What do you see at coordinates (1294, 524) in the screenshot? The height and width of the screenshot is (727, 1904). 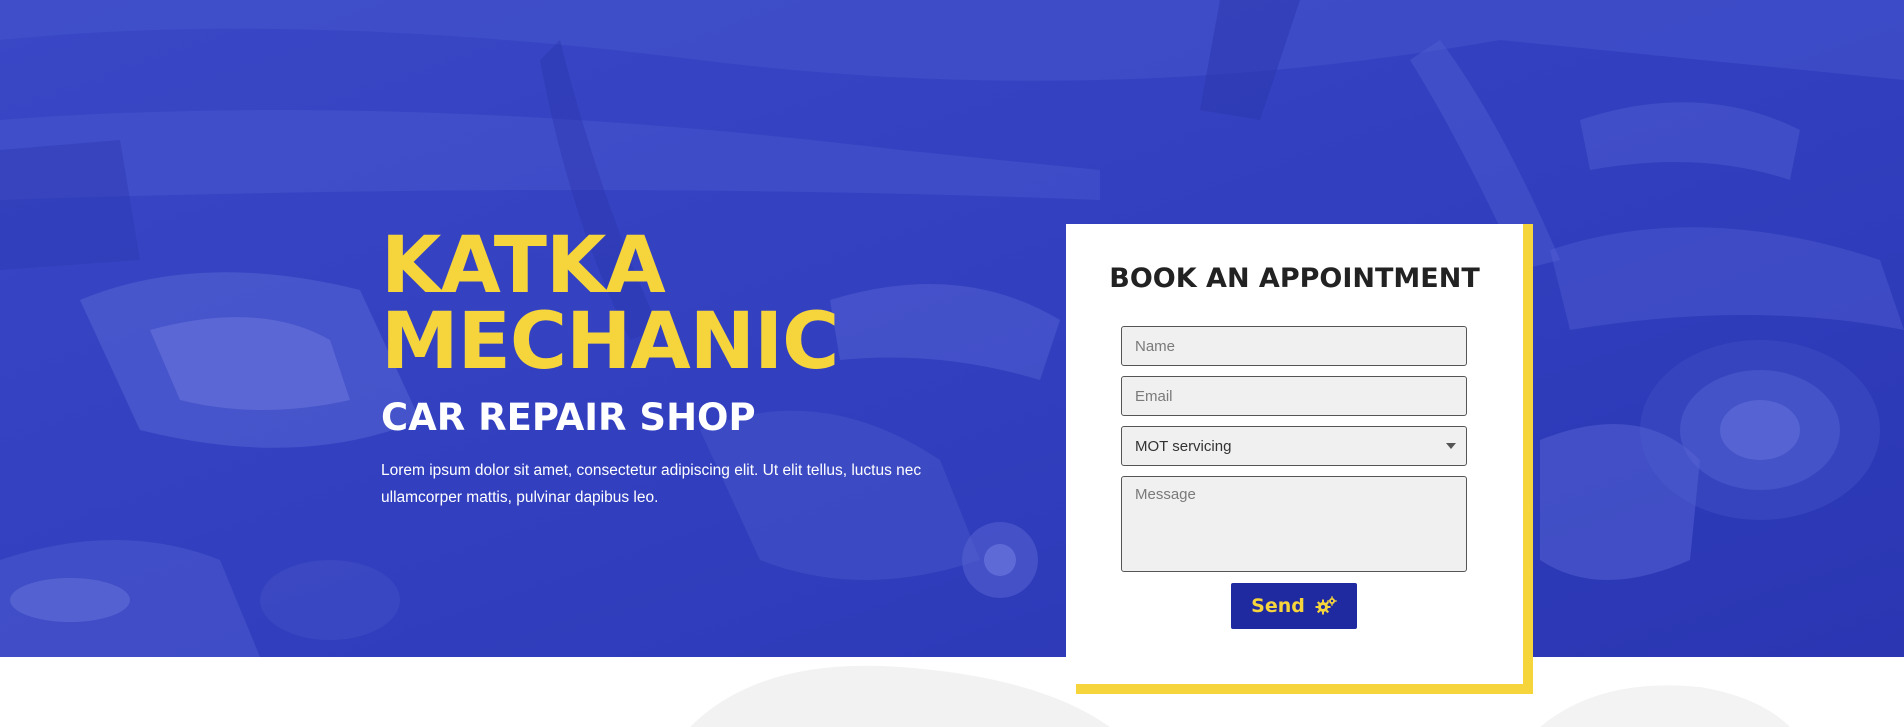 I see `message-textarea` at bounding box center [1294, 524].